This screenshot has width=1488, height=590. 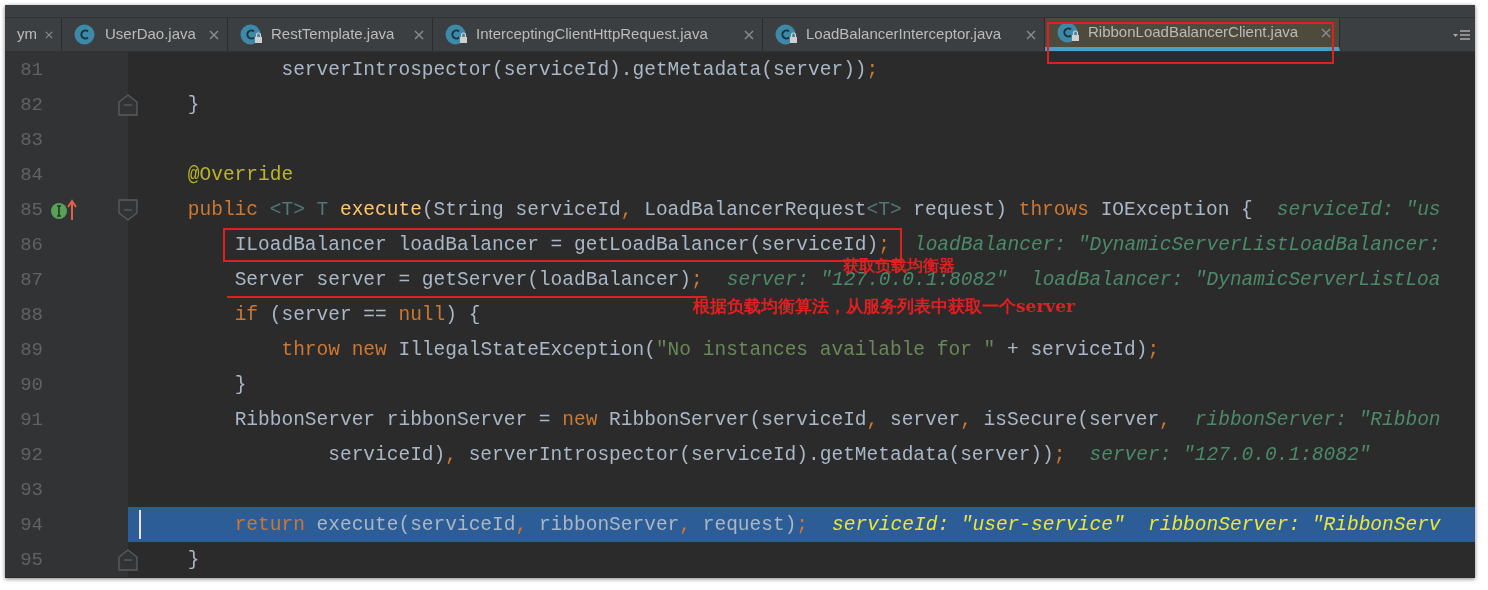 I want to click on code-line: serviceId), serverIntrospector(serviceId).getMetadata(server));, so click(x=697, y=454).